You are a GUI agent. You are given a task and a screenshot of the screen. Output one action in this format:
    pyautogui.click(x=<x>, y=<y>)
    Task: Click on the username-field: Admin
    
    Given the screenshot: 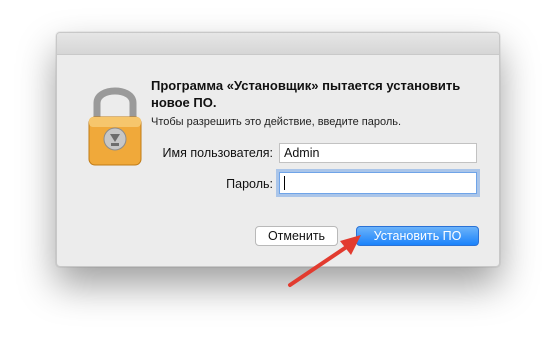 What is the action you would take?
    pyautogui.click(x=378, y=153)
    